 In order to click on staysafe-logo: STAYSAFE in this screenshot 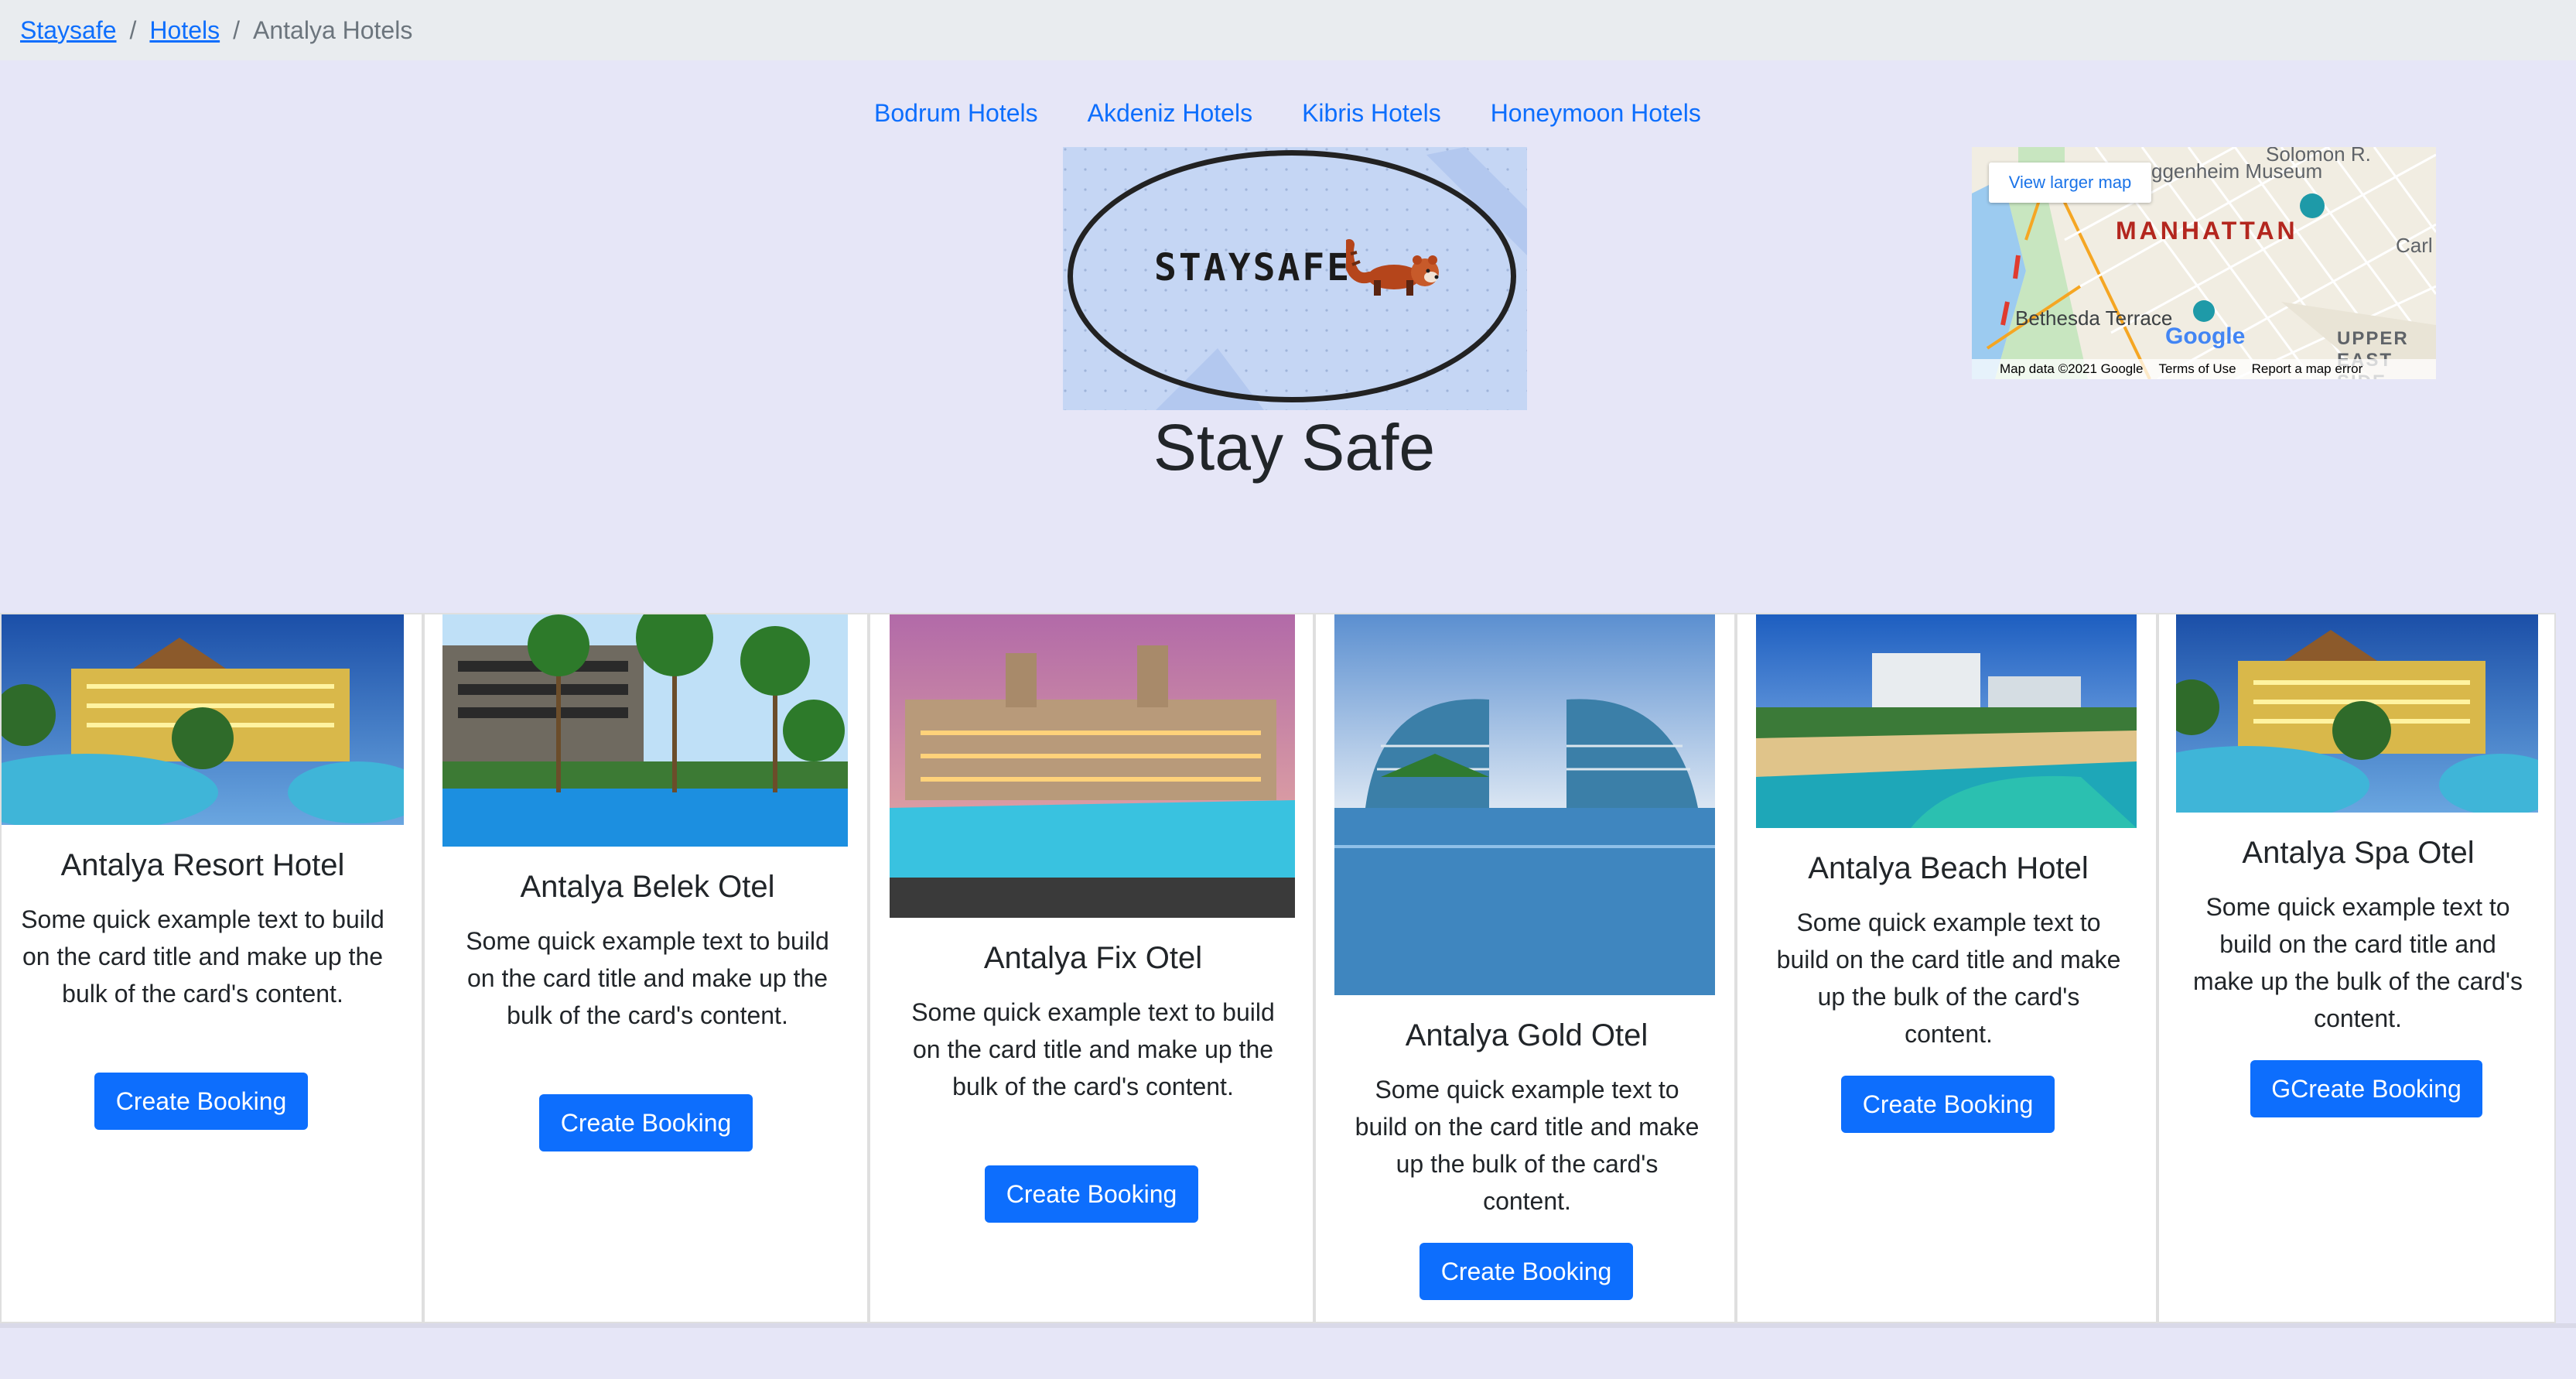, I will do `click(1295, 278)`.